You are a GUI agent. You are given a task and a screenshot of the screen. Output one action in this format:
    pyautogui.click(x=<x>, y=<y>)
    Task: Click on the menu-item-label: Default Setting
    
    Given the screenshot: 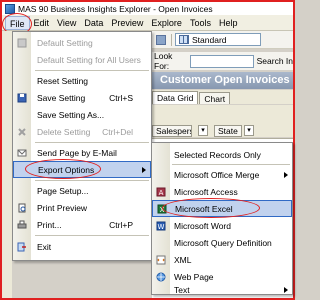 What is the action you would take?
    pyautogui.click(x=65, y=42)
    